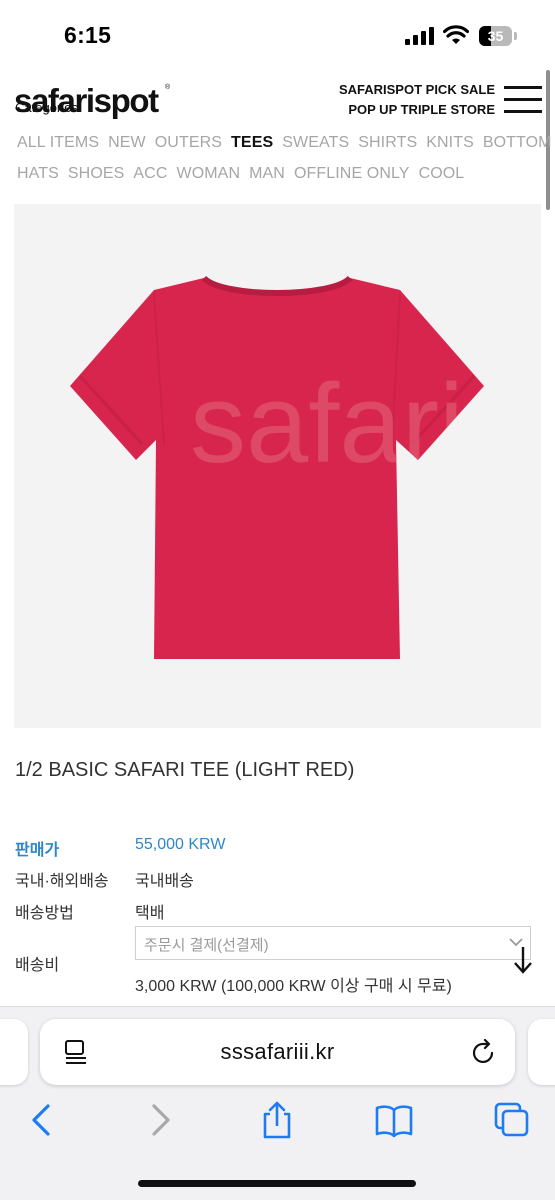  What do you see at coordinates (267, 174) in the screenshot?
I see `category-man: MAN` at bounding box center [267, 174].